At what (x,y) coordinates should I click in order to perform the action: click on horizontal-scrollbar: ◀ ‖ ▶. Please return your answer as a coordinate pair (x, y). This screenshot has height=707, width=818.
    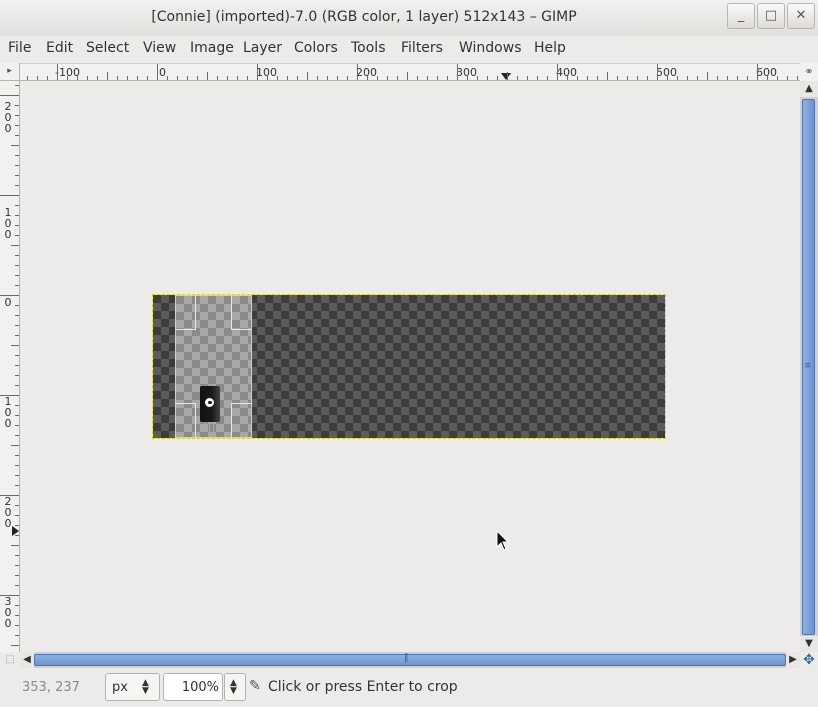
    Looking at the image, I should click on (410, 660).